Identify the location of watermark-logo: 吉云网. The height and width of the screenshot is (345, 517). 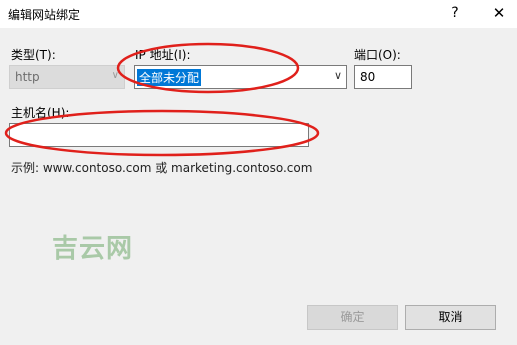
(93, 249).